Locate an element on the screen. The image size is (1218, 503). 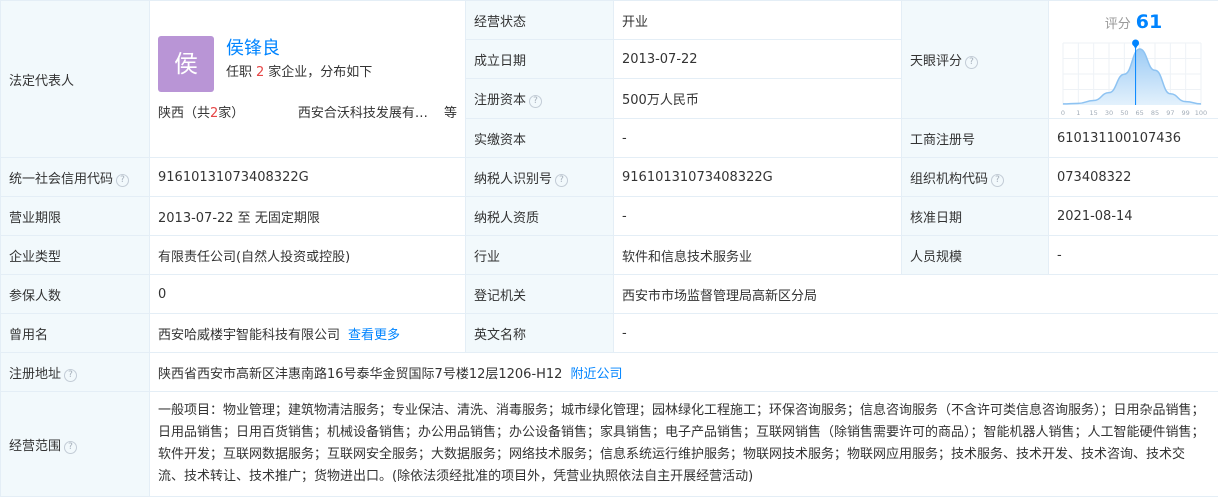
gauge-tick-label: 99 is located at coordinates (1186, 113).